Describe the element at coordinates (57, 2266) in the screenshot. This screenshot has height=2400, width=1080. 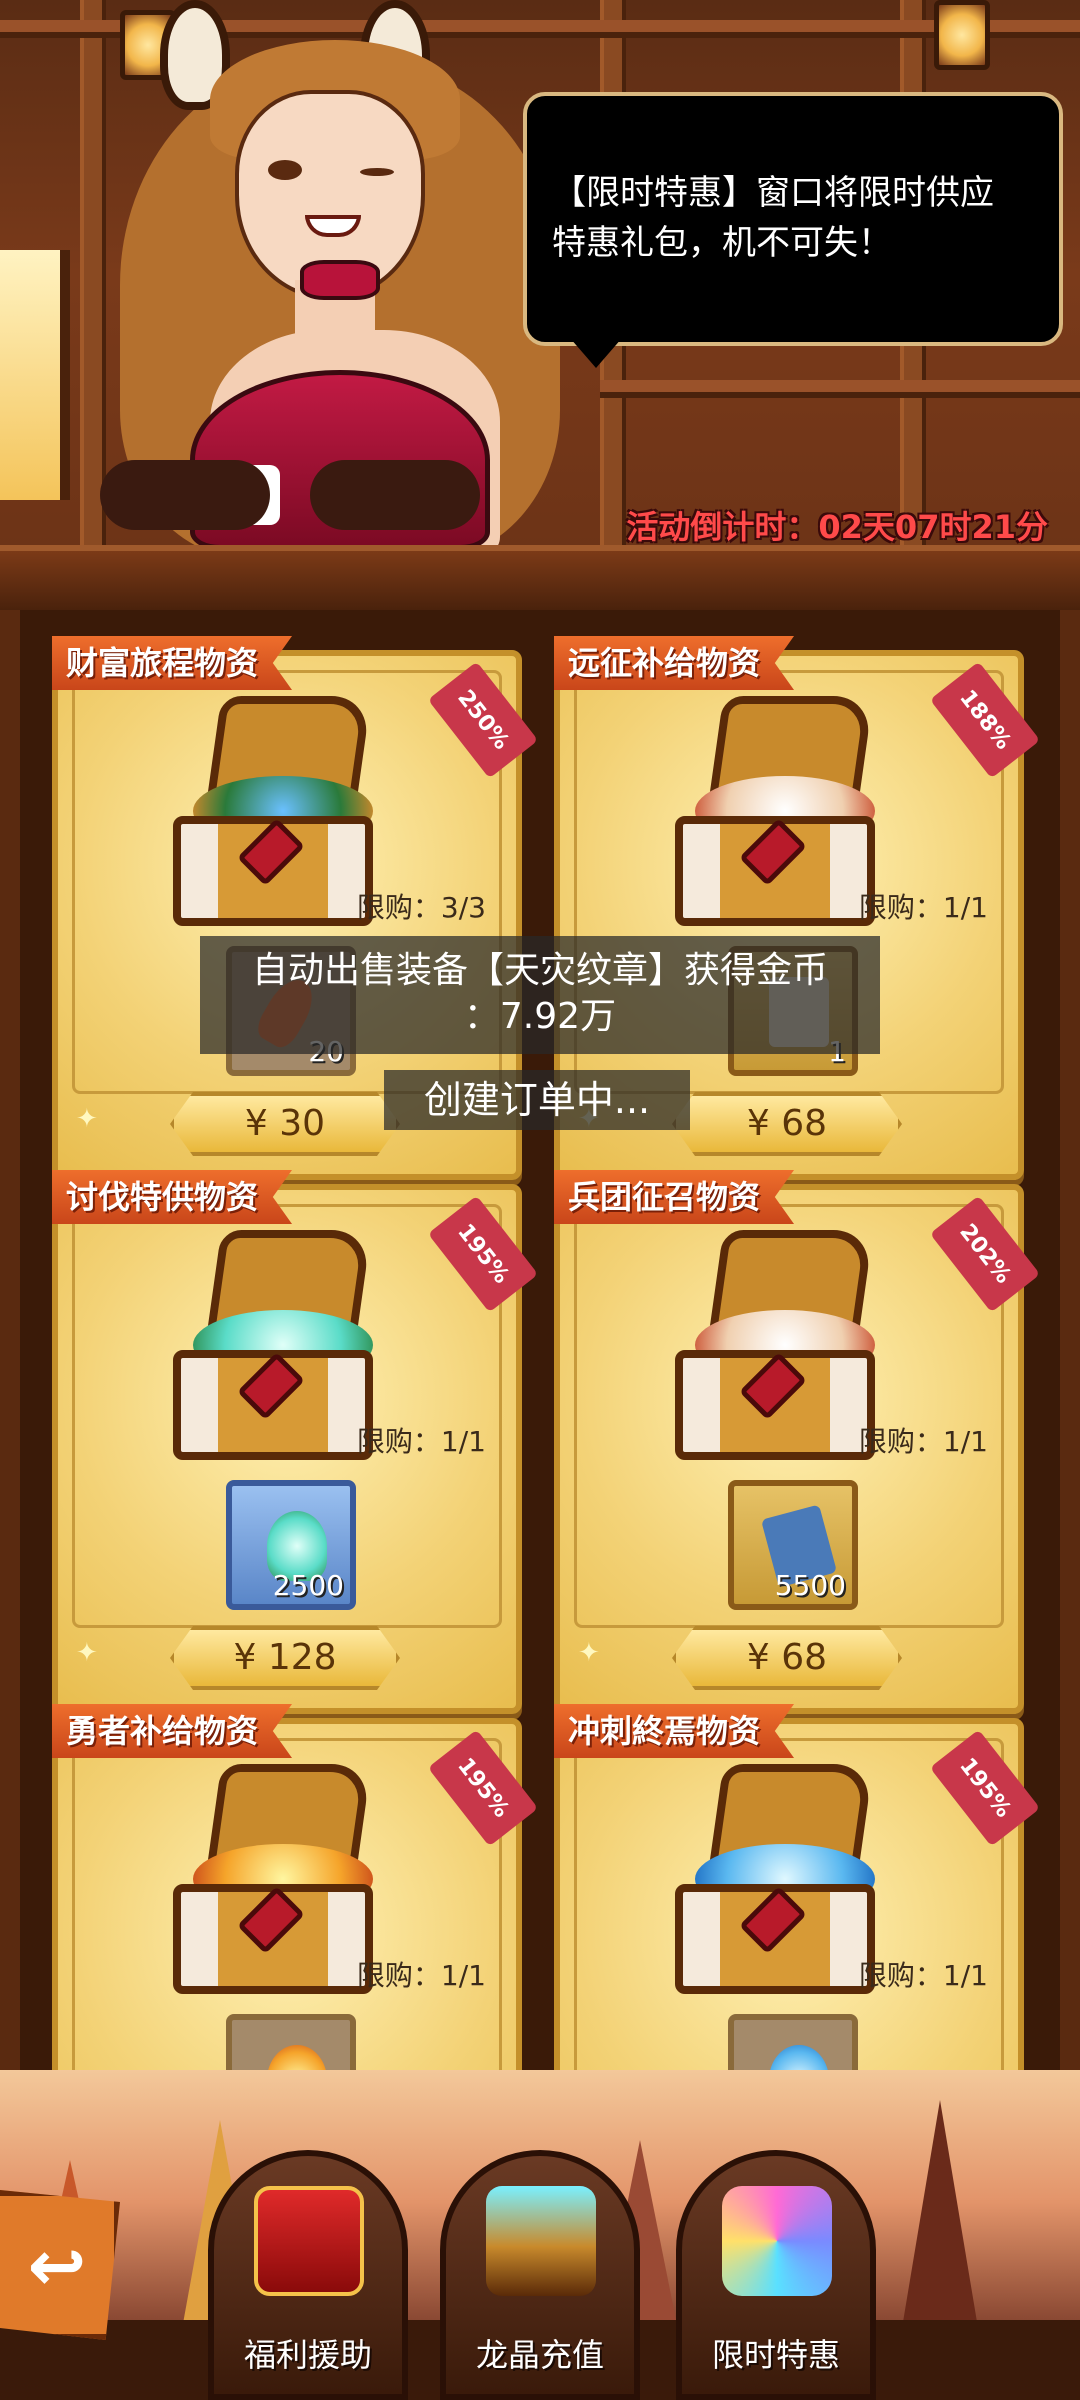
I see `back-arrow-icon: ↩` at that location.